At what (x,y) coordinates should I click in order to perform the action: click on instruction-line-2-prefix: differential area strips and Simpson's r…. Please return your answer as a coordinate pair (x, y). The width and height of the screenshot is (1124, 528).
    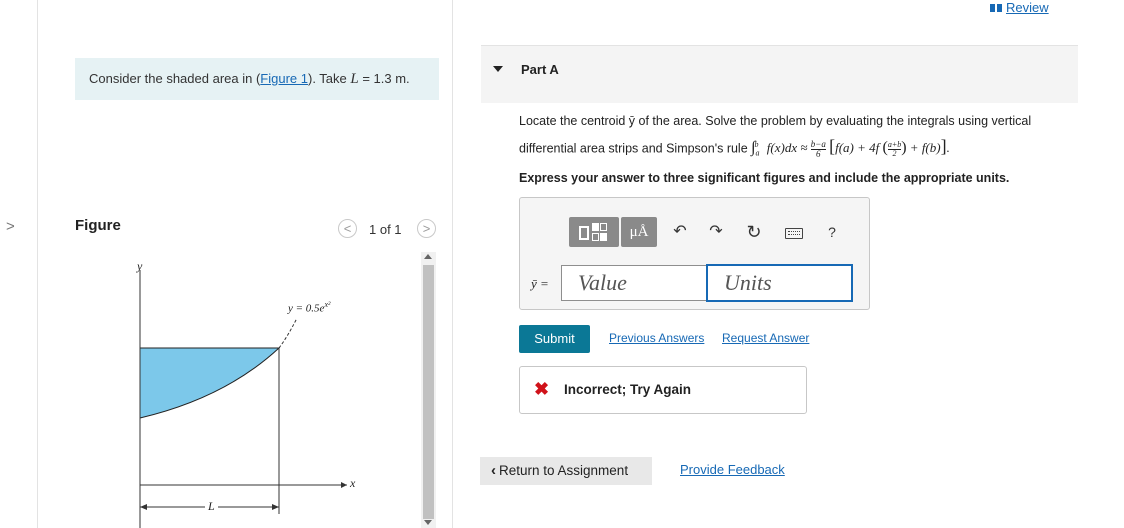
    Looking at the image, I should click on (633, 148).